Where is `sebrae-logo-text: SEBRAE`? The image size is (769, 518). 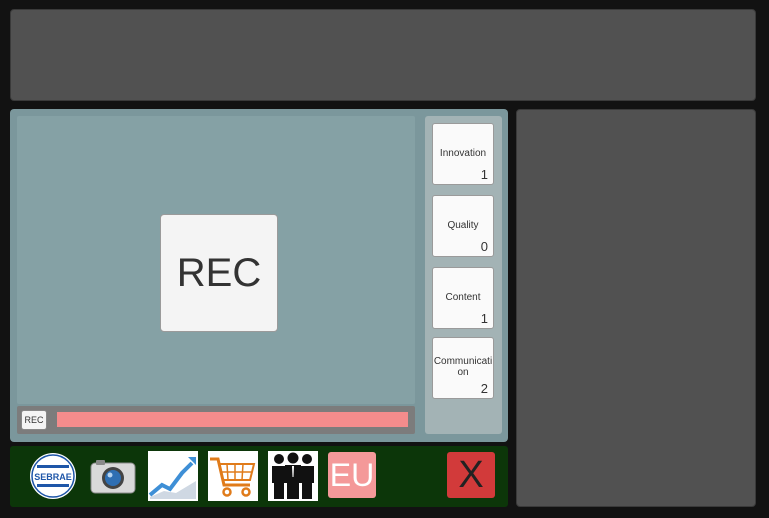
sebrae-logo-text: SEBRAE is located at coordinates (53, 477).